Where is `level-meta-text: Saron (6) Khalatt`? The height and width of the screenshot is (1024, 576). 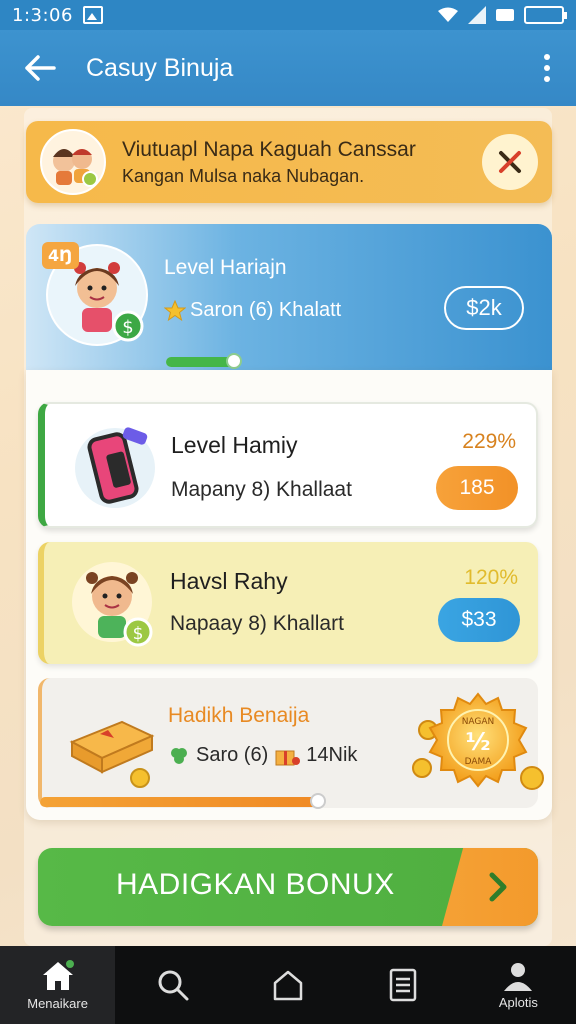
level-meta-text: Saron (6) Khalatt is located at coordinates (266, 310).